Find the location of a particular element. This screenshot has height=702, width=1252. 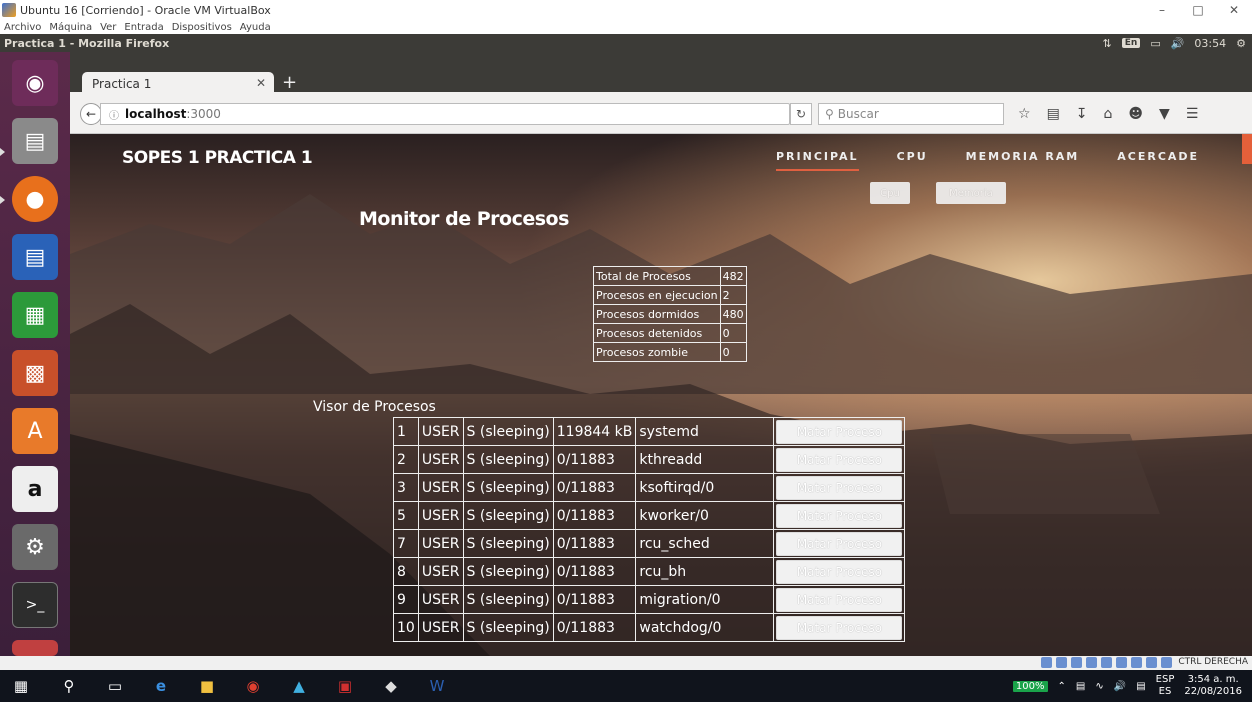

chrome-icon: ◉ is located at coordinates (253, 686).